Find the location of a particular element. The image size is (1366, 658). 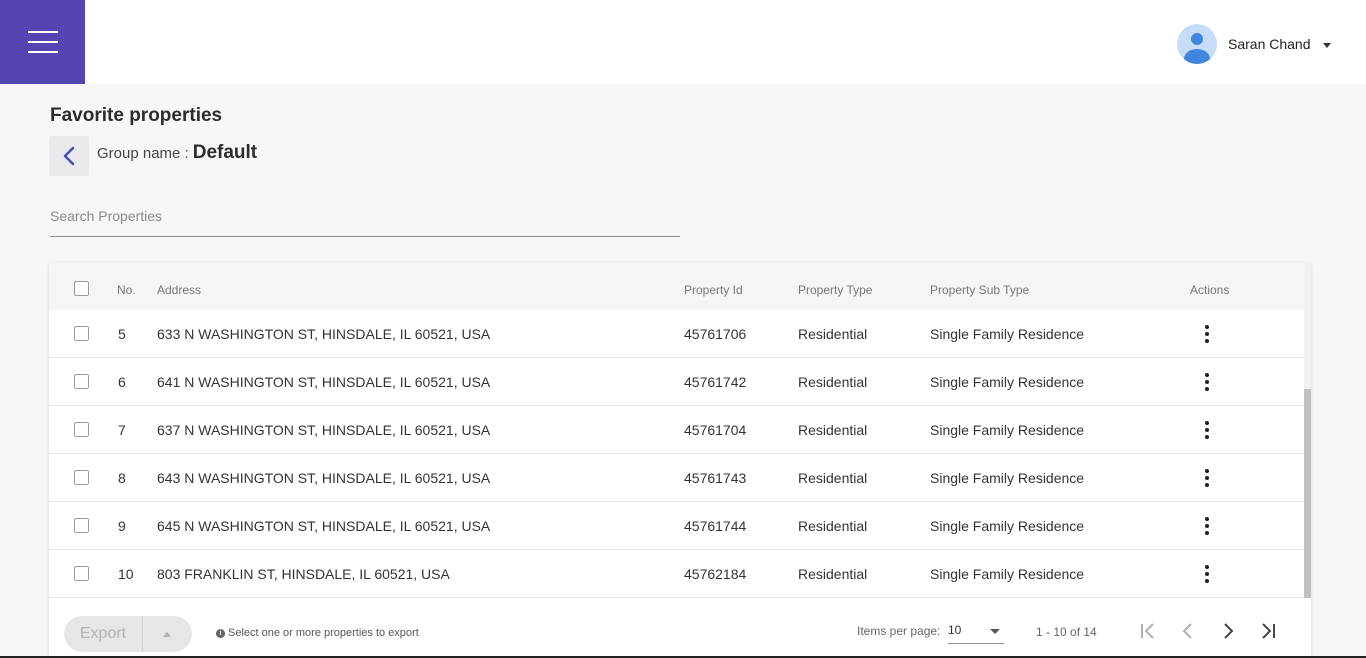

row-property-id: 45761744 is located at coordinates (715, 526).